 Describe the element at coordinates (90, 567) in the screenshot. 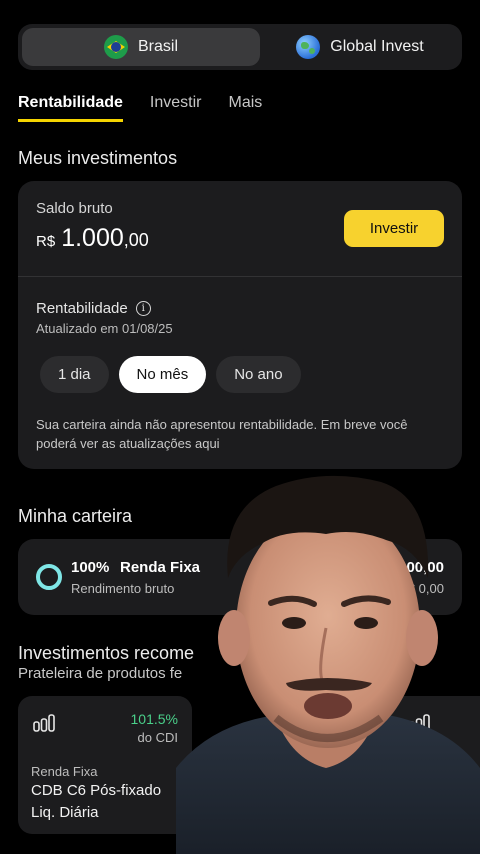

I see `wallet-percentage: 100%` at that location.